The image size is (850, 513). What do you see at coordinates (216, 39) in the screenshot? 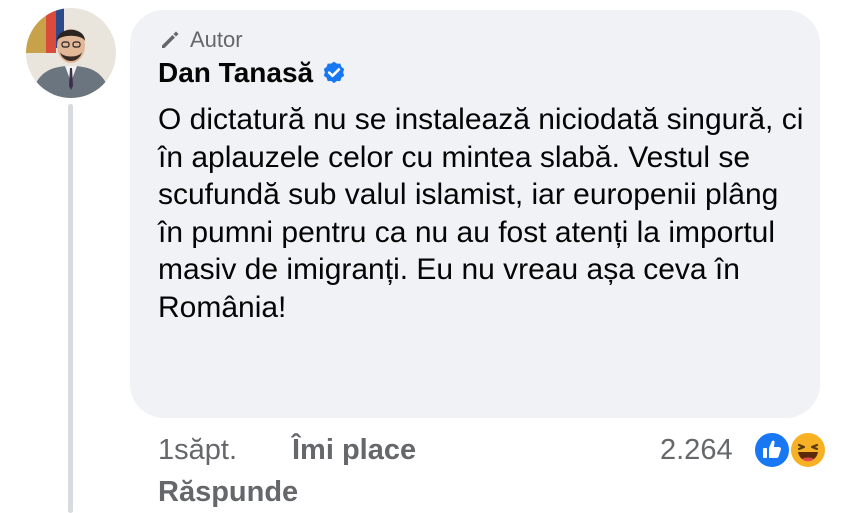
I see `author-badge-label: Autor` at bounding box center [216, 39].